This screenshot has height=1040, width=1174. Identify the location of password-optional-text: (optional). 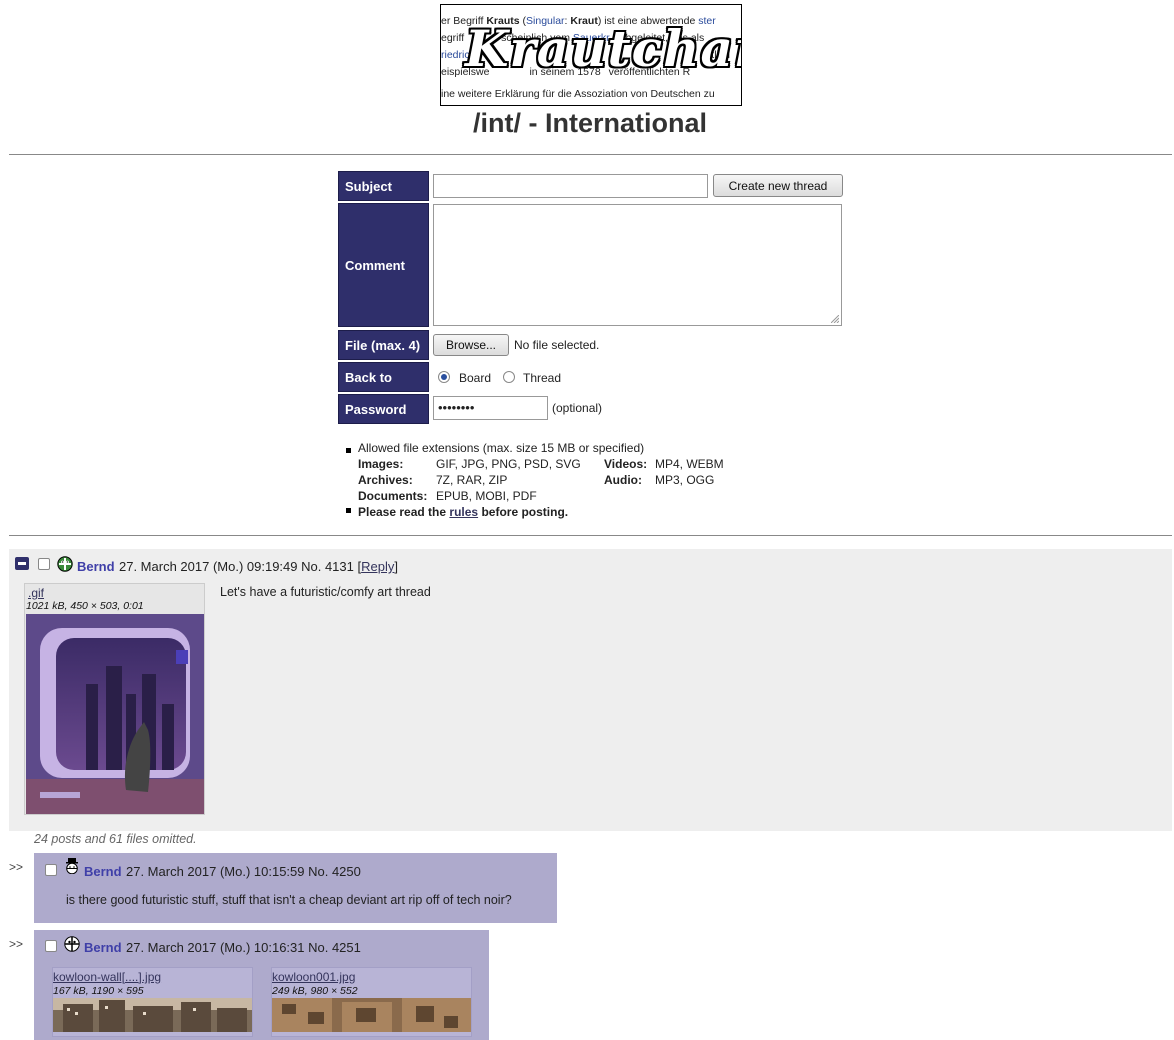
(577, 408).